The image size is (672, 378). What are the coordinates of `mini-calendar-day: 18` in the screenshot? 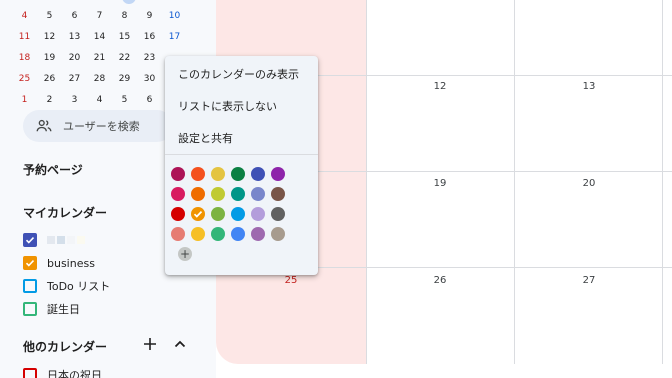 It's located at (24, 58).